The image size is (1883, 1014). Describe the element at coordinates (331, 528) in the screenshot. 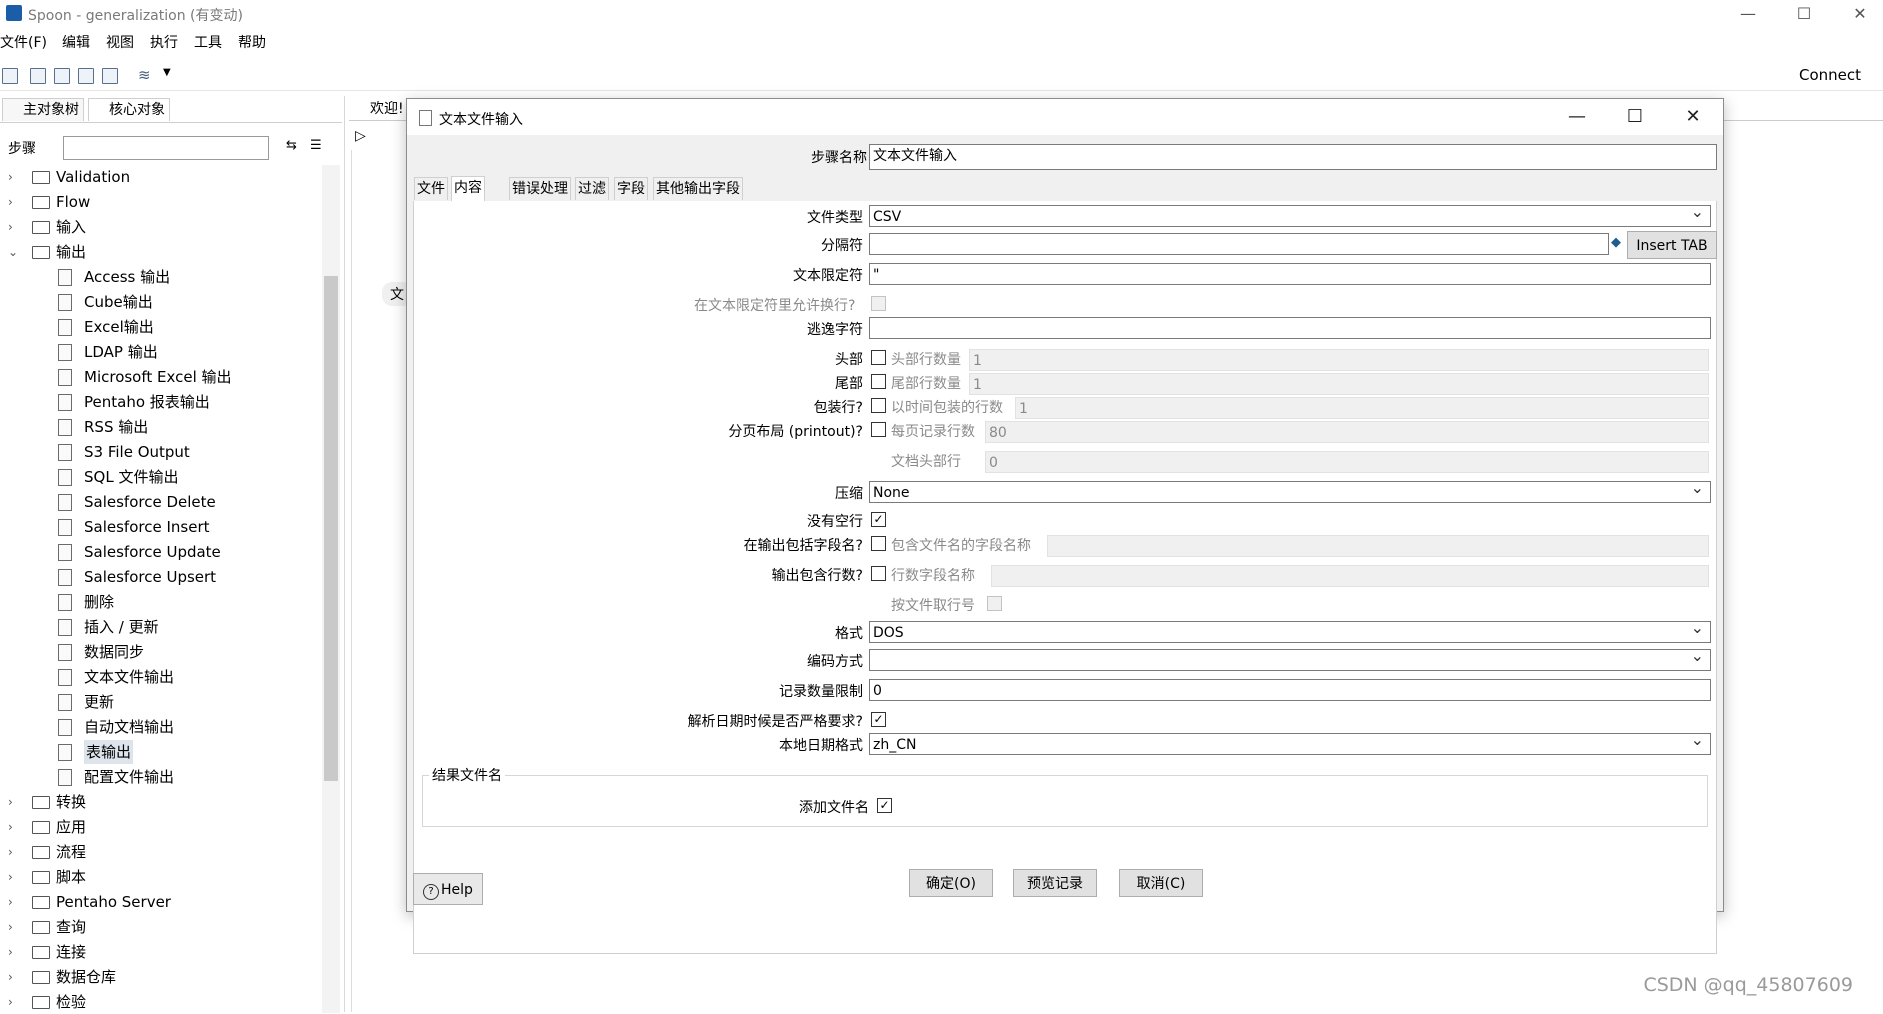

I see `tree-scrollbar-thumb` at that location.